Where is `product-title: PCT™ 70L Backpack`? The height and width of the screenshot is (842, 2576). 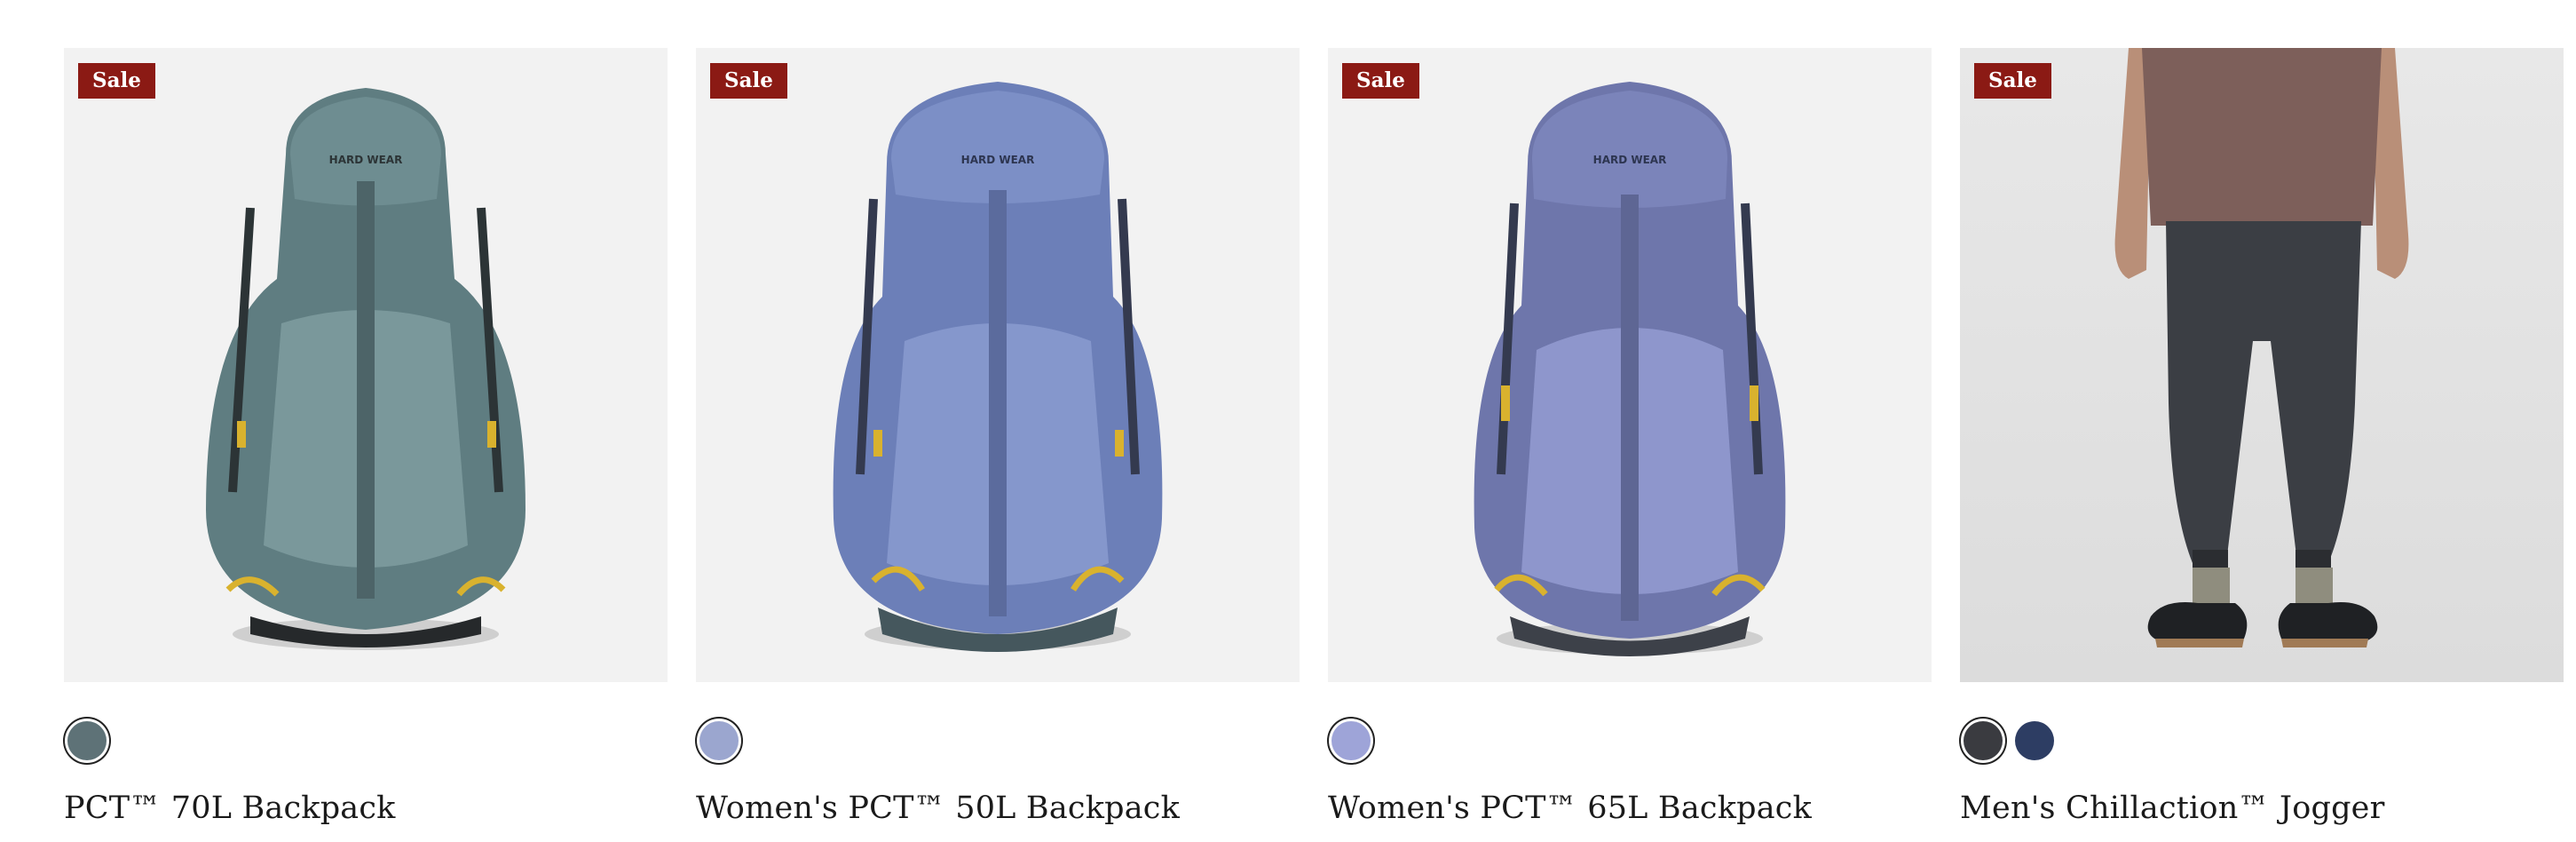
product-title: PCT™ 70L Backpack is located at coordinates (366, 808).